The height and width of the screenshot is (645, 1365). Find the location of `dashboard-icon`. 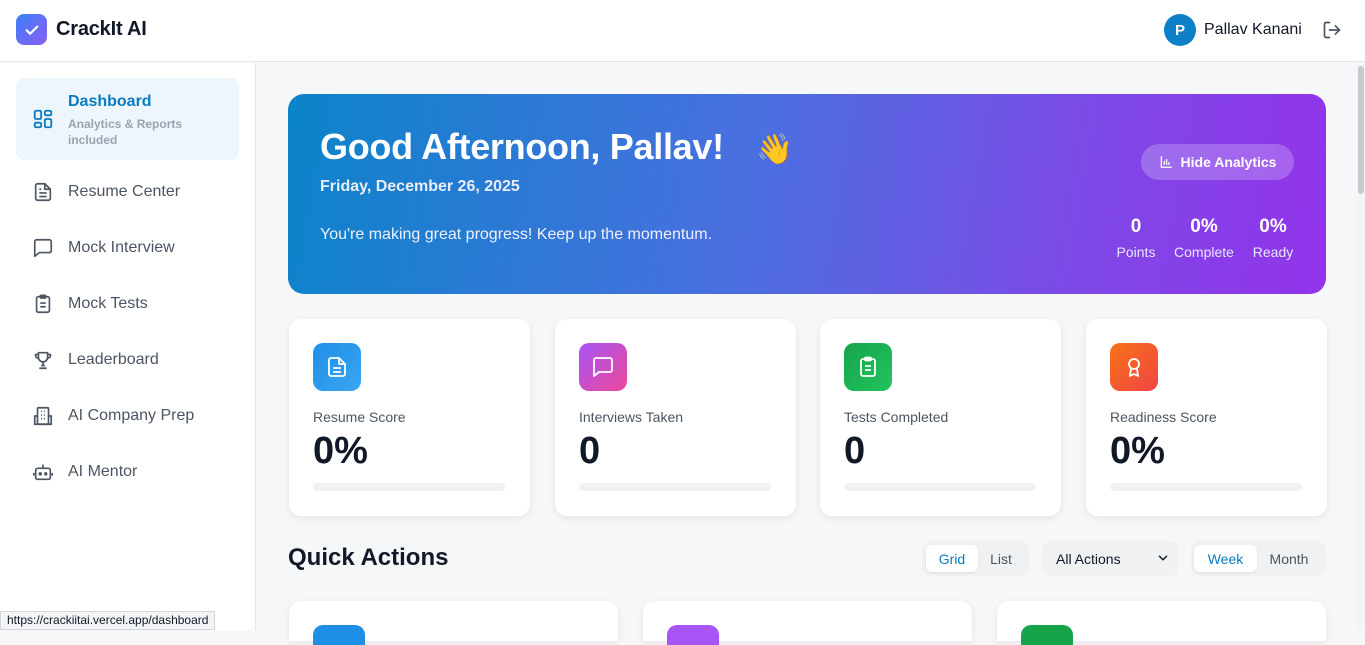

dashboard-icon is located at coordinates (43, 119).